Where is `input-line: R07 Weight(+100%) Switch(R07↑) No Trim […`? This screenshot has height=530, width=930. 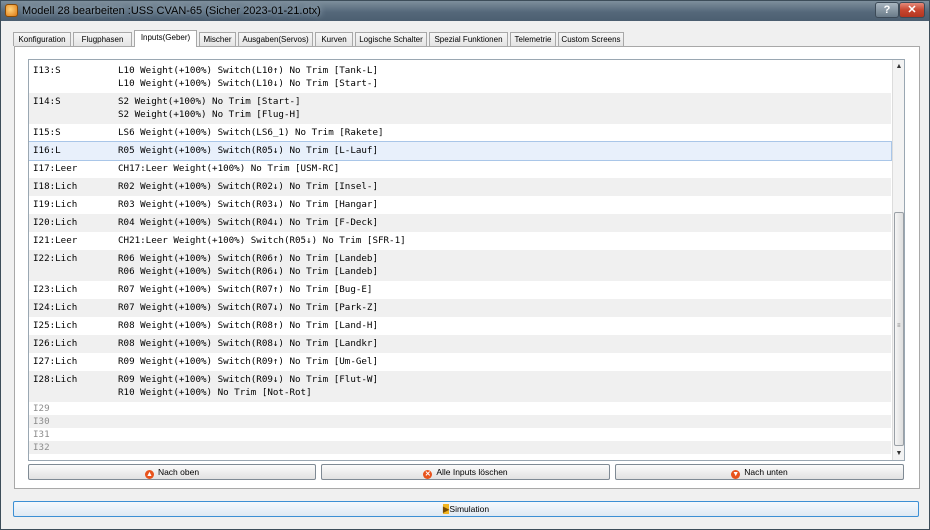 input-line: R07 Weight(+100%) Switch(R07↑) No Trim [… is located at coordinates (245, 289).